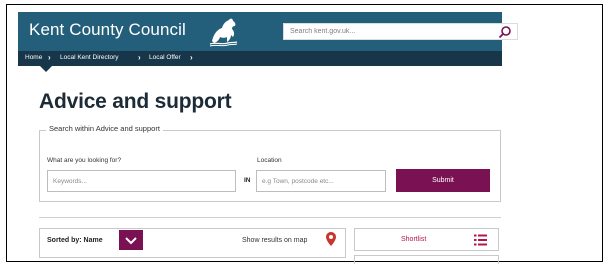  I want to click on list-icon, so click(480, 240).